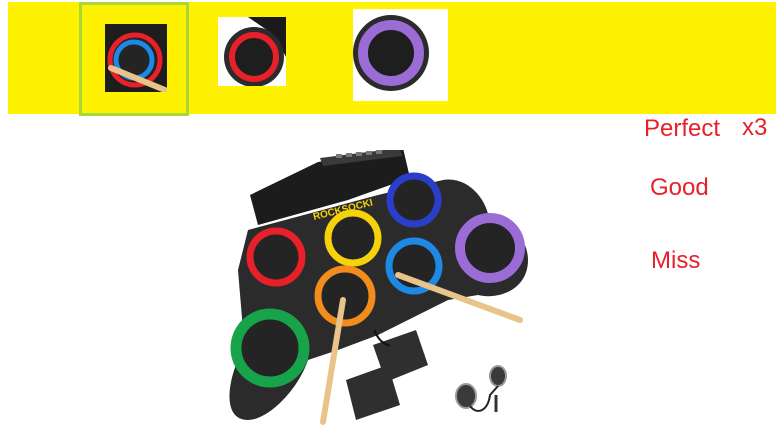 This screenshot has width=776, height=433. I want to click on pad-orange, so click(345, 296).